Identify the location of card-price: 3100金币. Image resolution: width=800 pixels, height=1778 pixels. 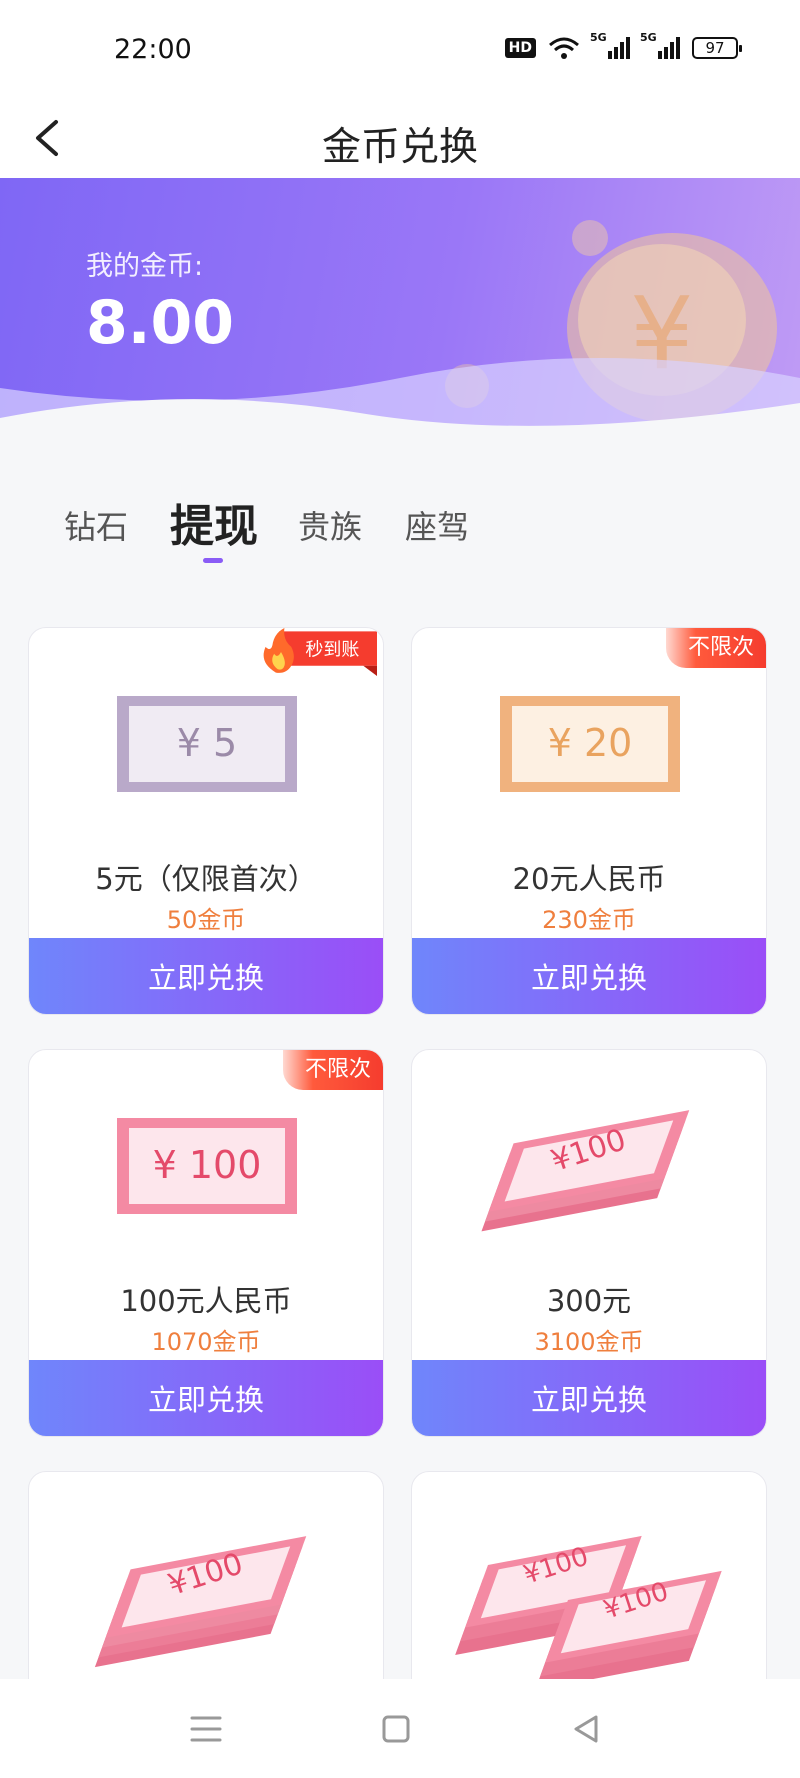
(589, 1342).